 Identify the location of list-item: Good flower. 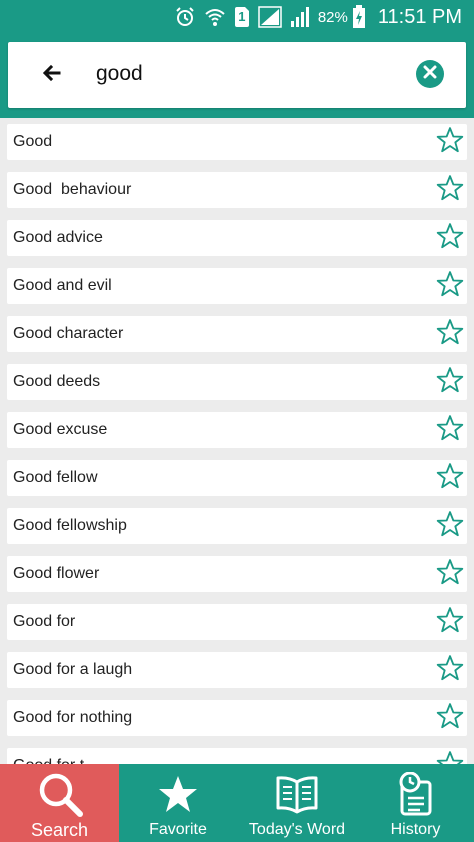
(237, 574).